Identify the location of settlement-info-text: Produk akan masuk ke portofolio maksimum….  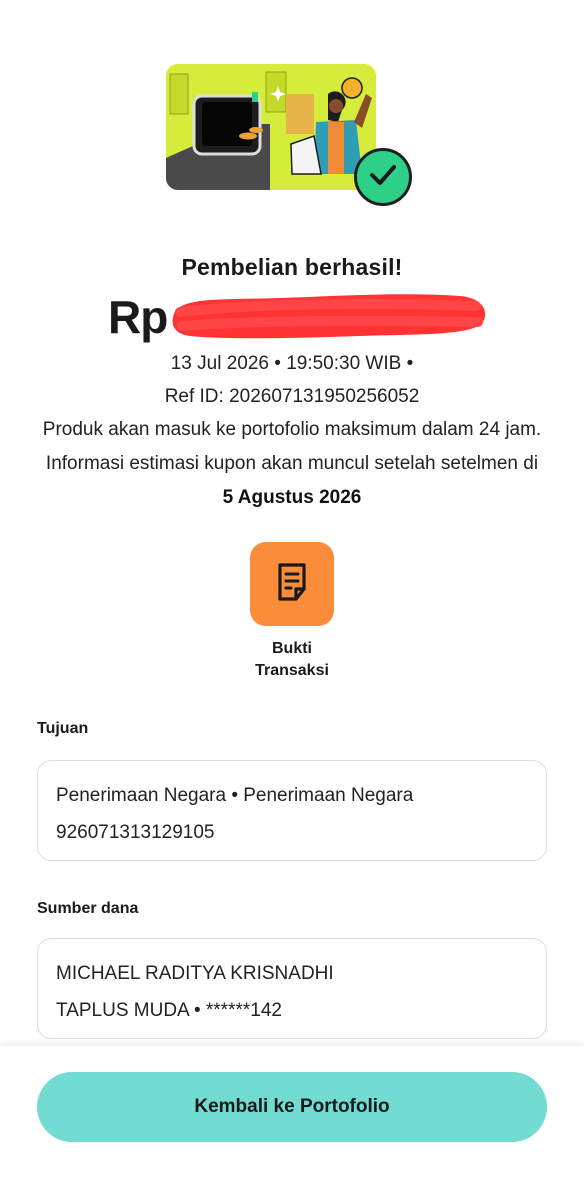
(292, 446).